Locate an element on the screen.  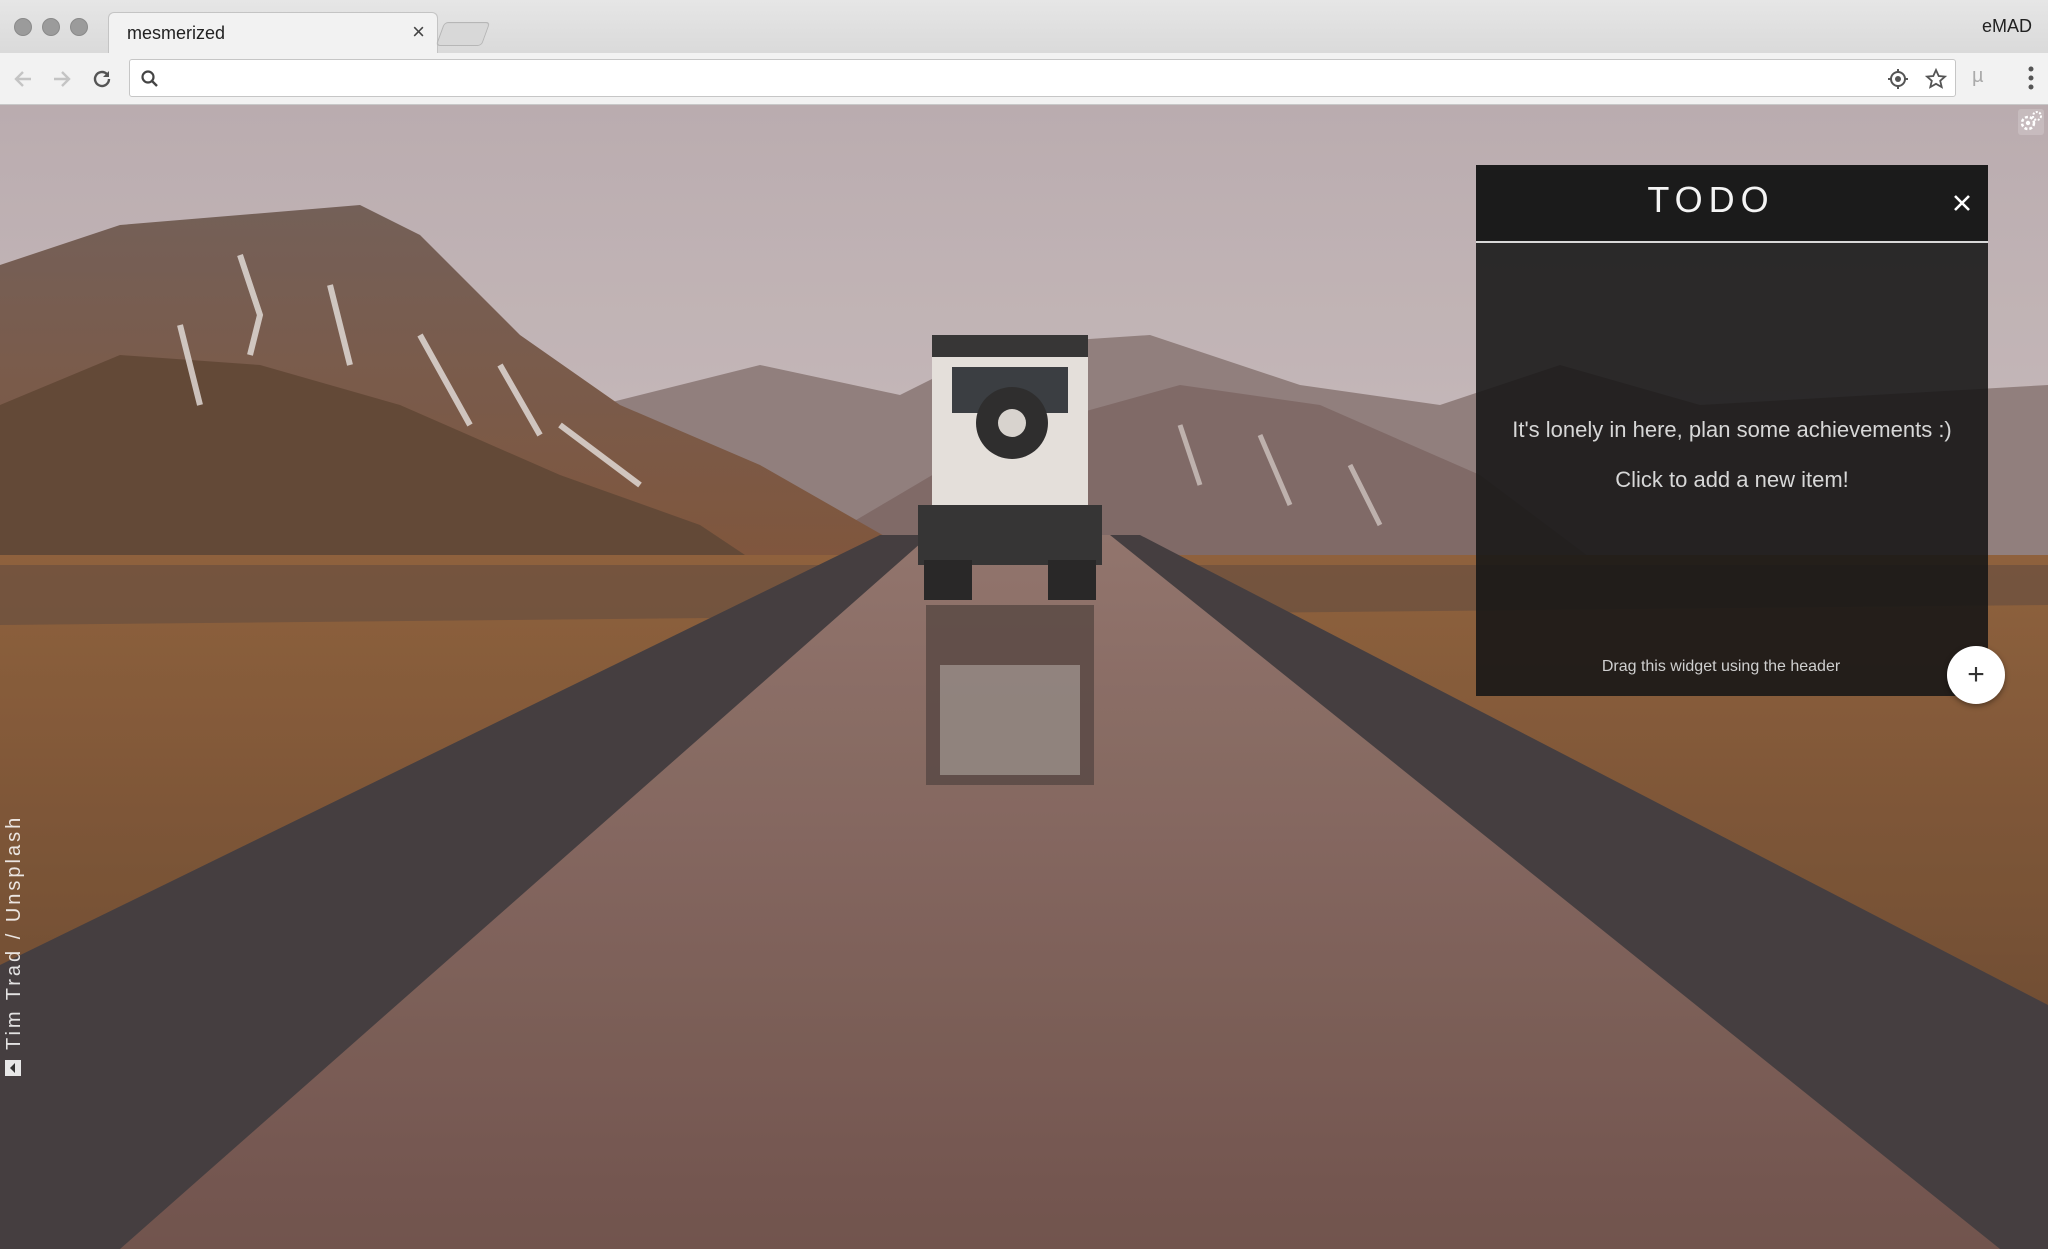
forward-button is located at coordinates (62, 79).